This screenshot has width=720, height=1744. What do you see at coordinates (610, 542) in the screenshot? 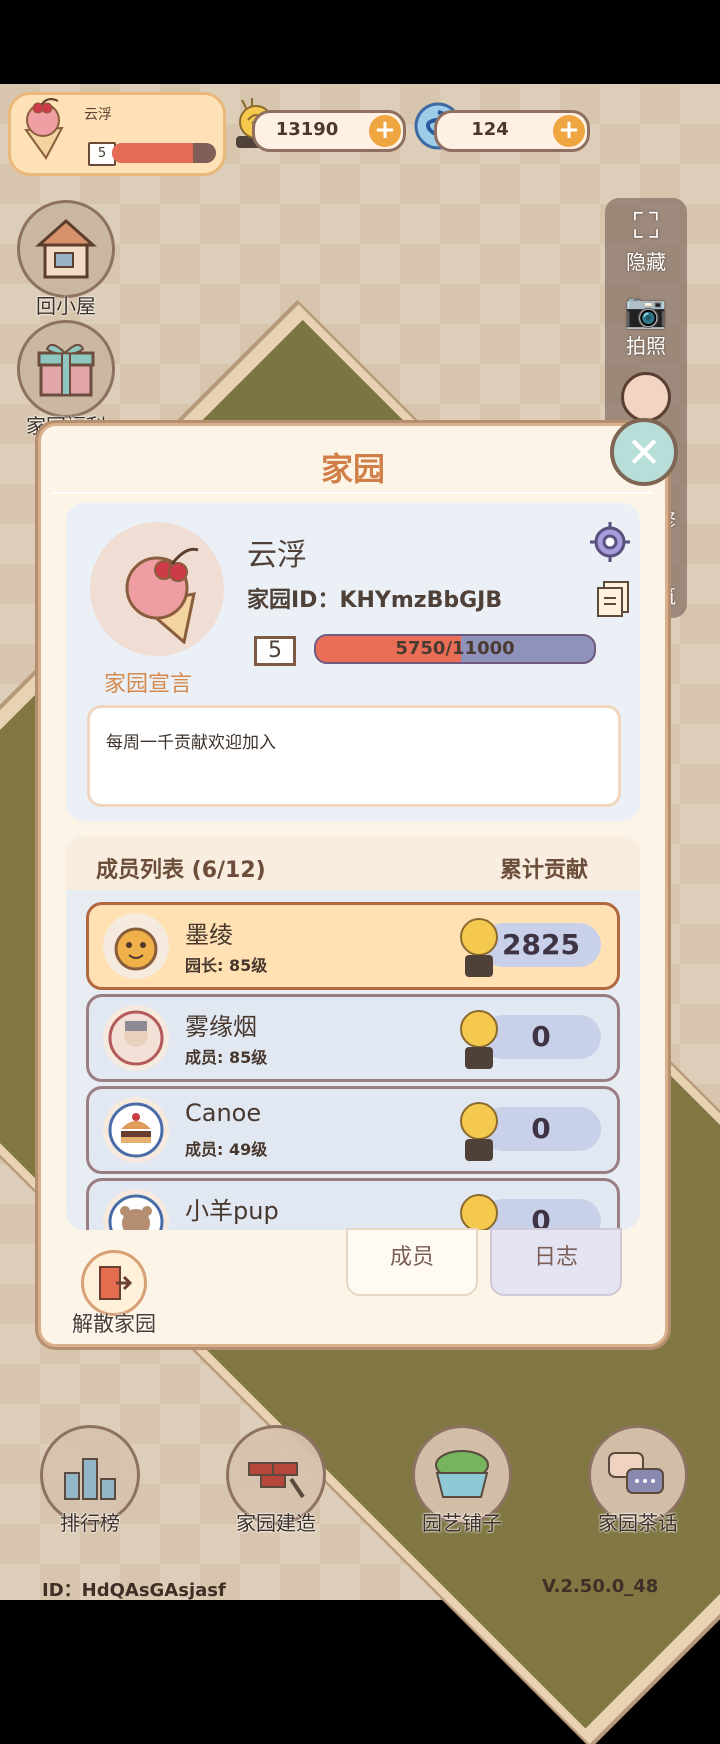
I see `settings-gear-icon` at bounding box center [610, 542].